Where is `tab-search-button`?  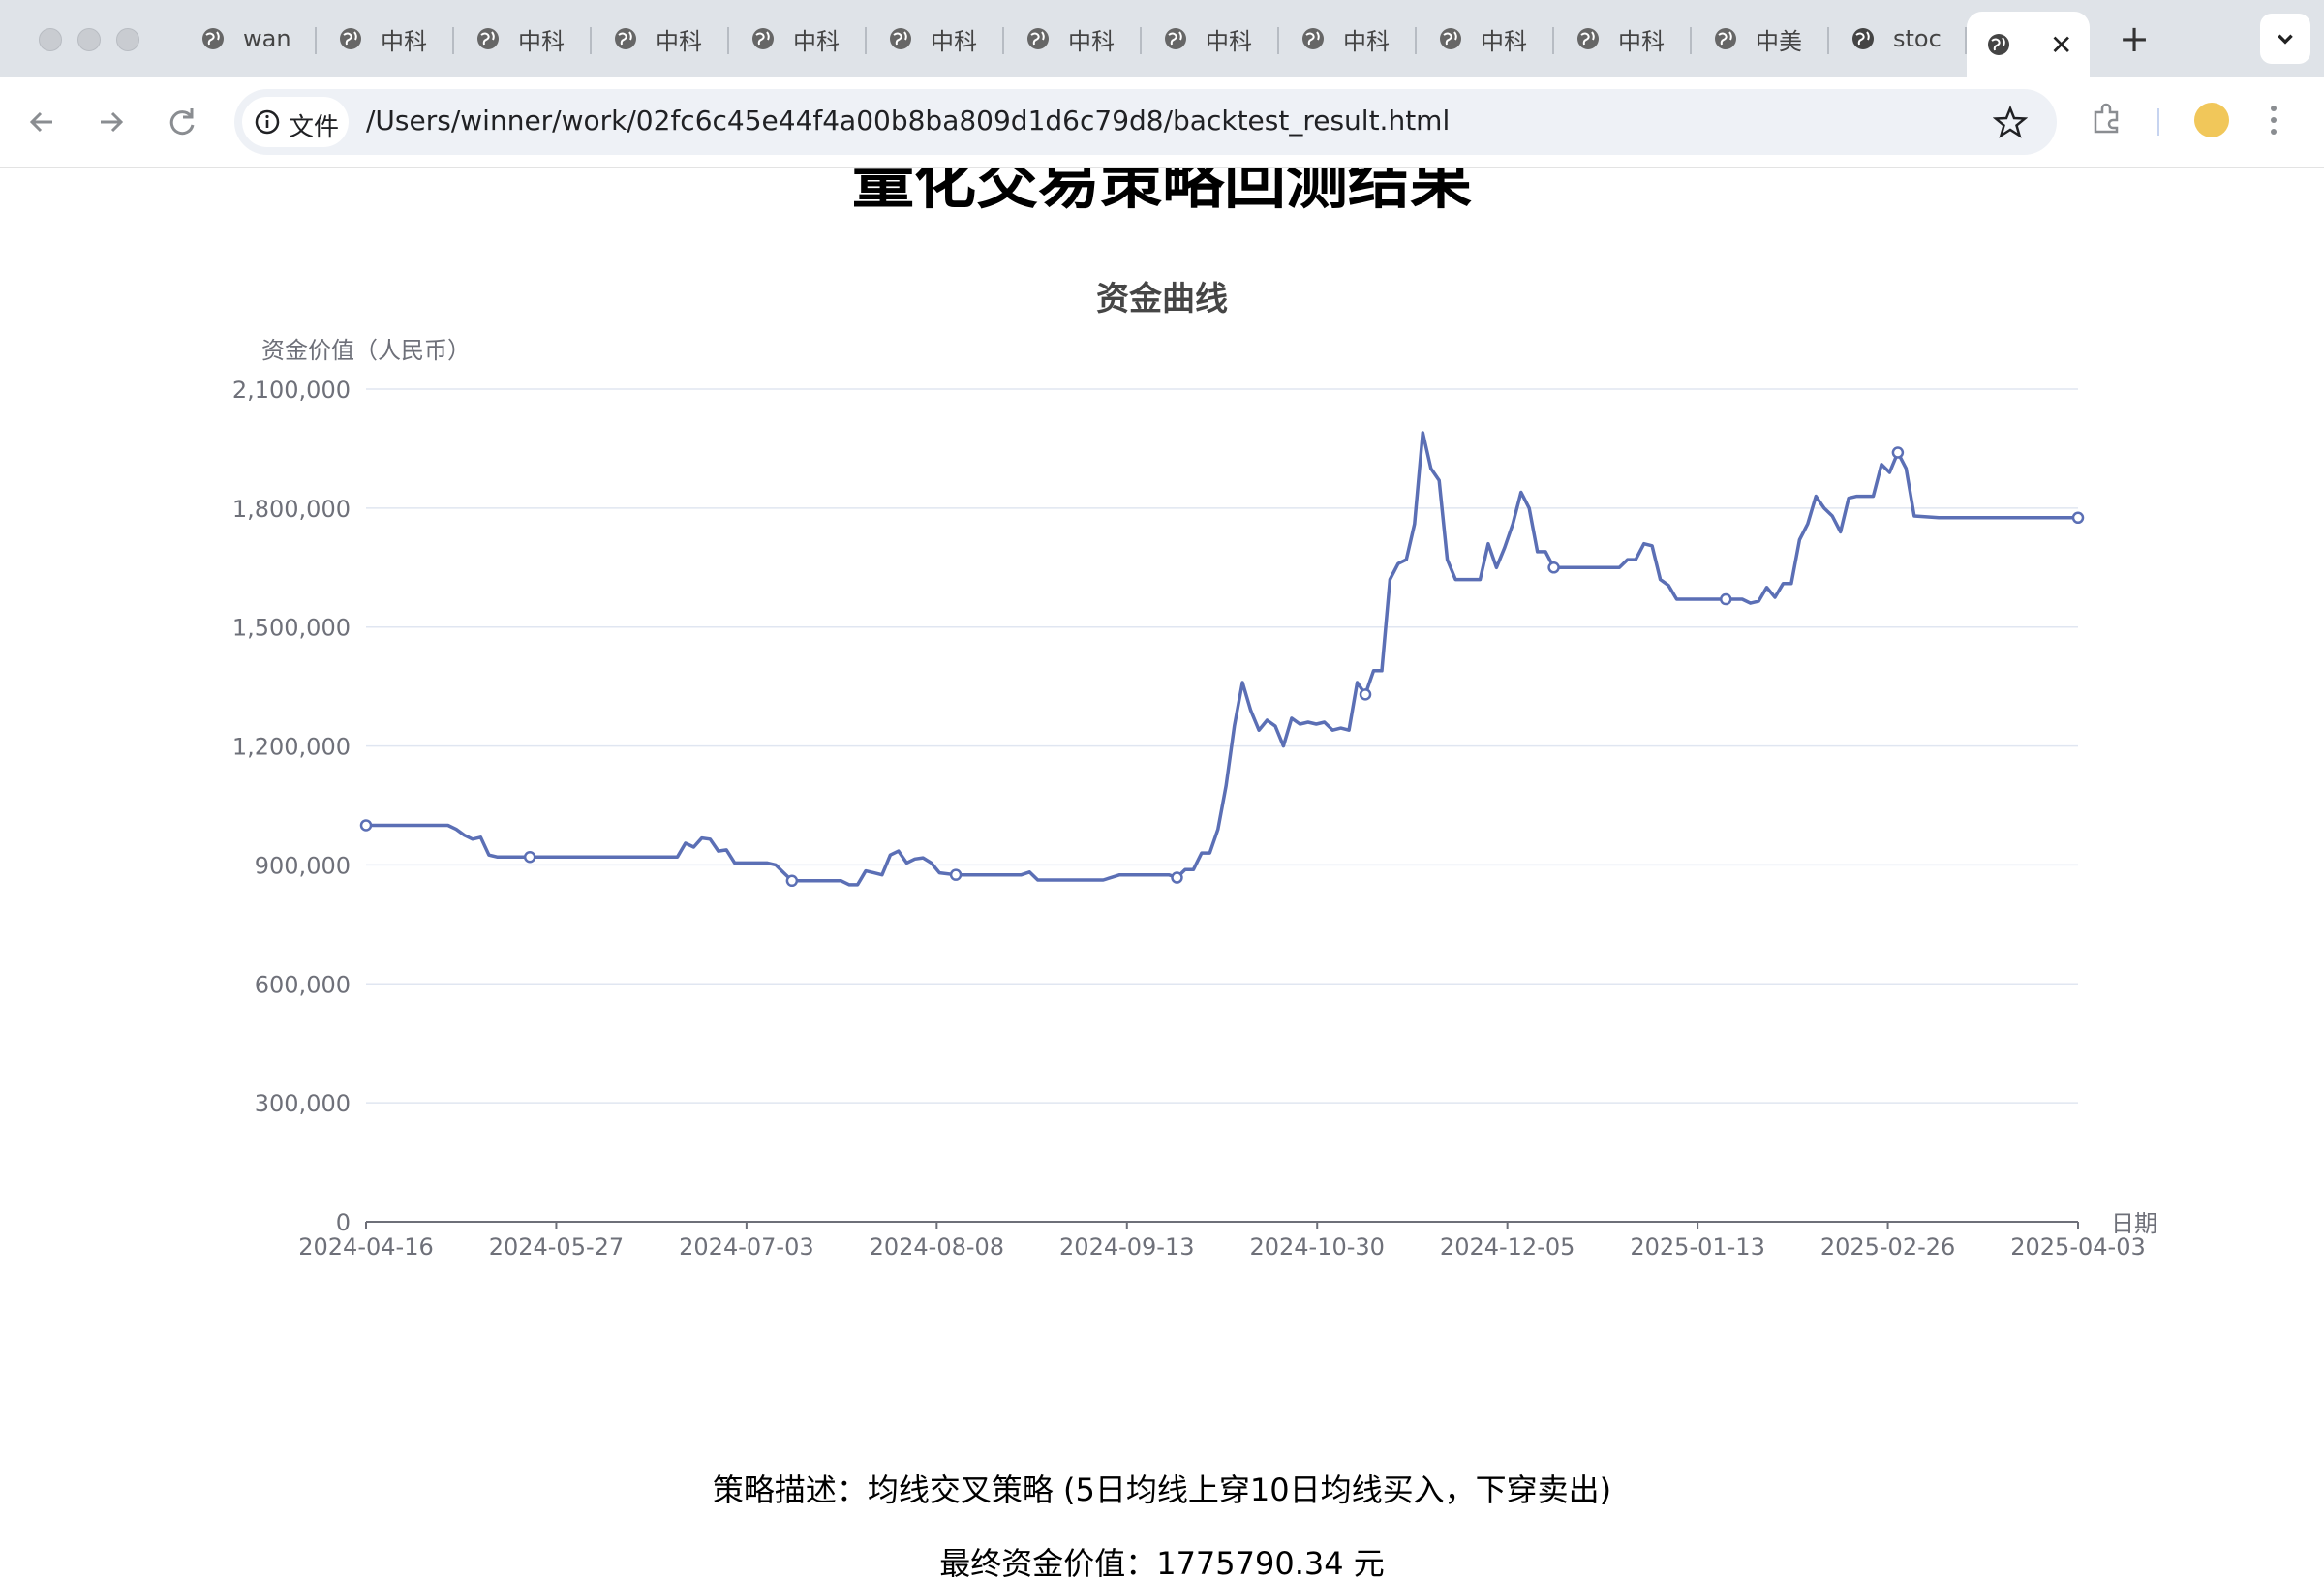
tab-search-button is located at coordinates (2285, 39).